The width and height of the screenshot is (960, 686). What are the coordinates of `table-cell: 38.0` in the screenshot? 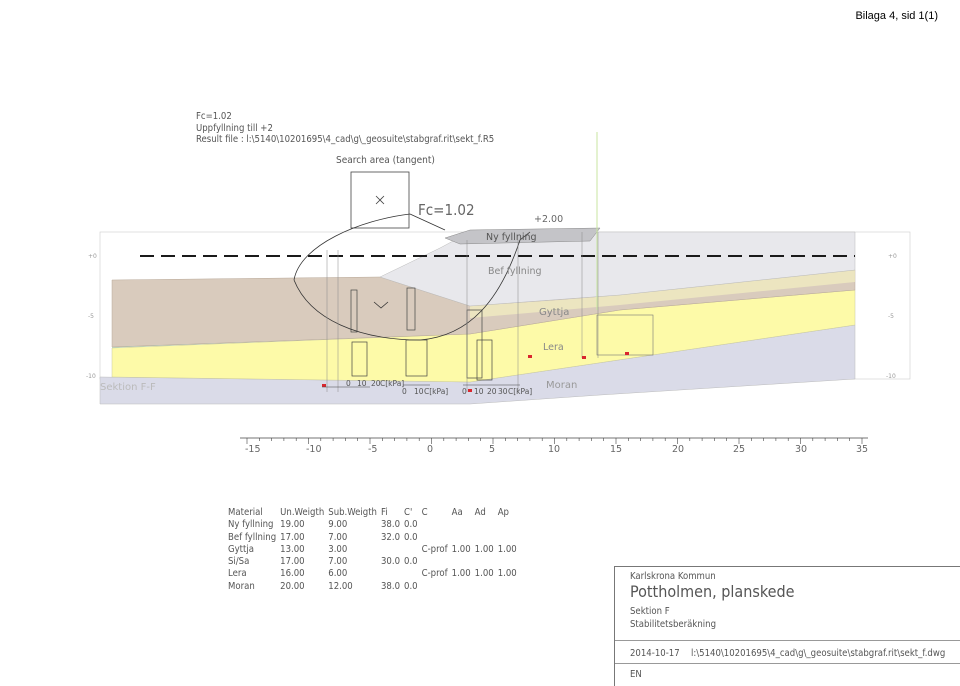 It's located at (390, 586).